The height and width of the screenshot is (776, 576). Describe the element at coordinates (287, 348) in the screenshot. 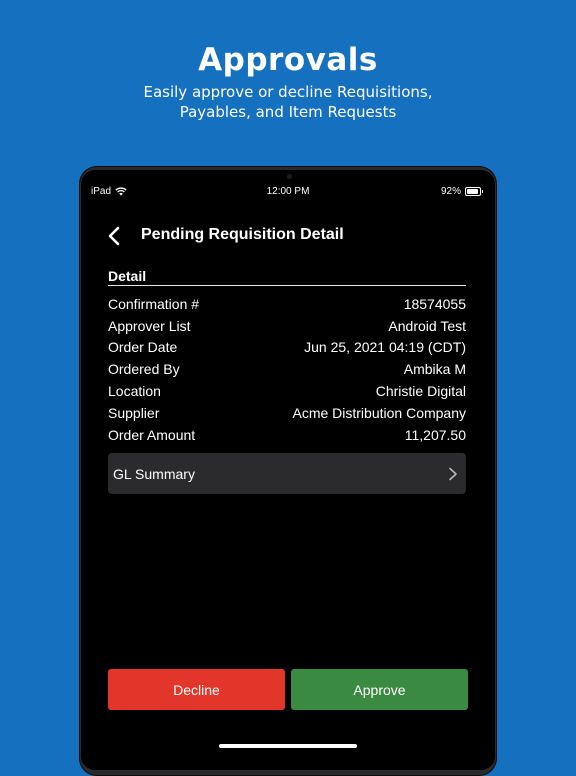

I see `detail-row-order-date: Order Date Jun 25, 2021 04:19 (CDT)` at that location.